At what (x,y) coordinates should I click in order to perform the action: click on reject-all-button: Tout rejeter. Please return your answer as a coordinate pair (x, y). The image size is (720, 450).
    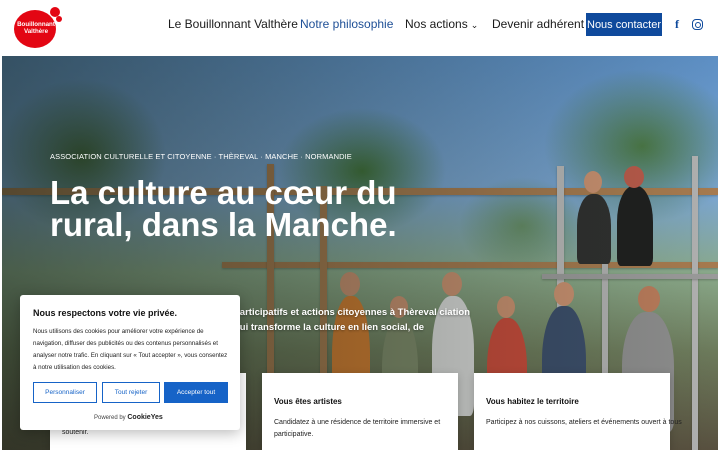
    Looking at the image, I should click on (131, 392).